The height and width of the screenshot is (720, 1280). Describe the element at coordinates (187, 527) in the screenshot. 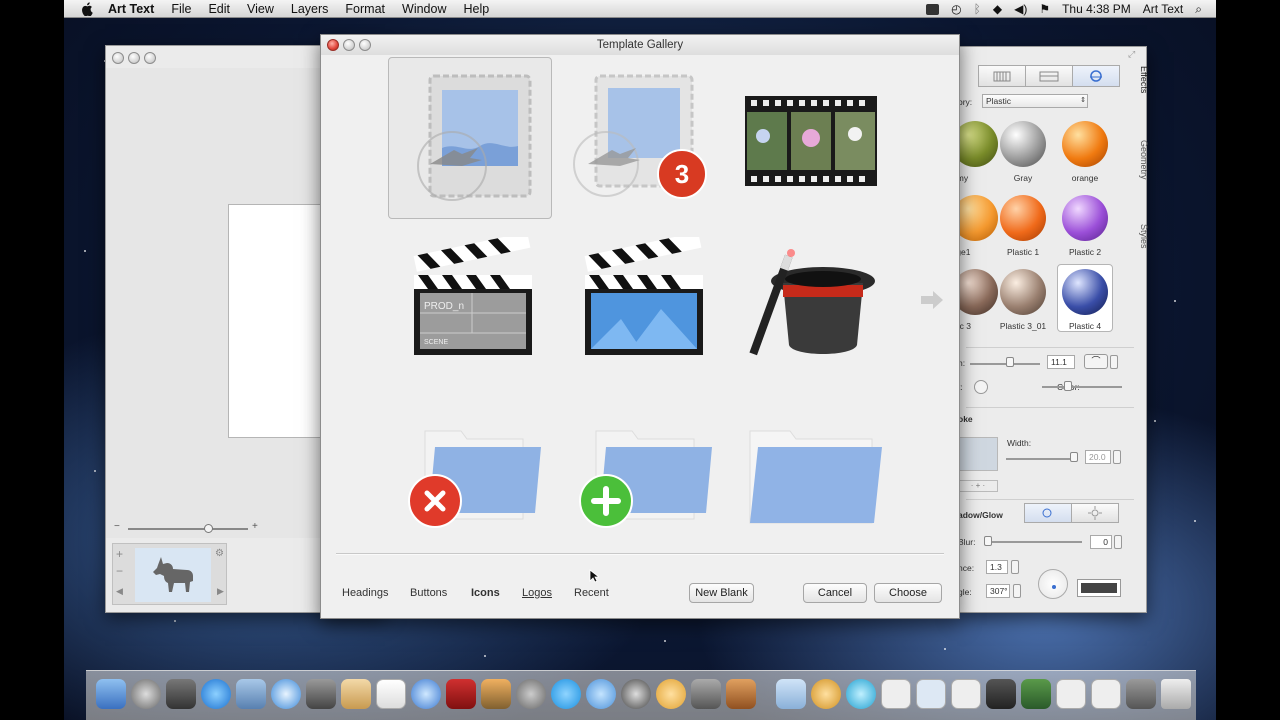

I see `zoom-slider: − +` at that location.